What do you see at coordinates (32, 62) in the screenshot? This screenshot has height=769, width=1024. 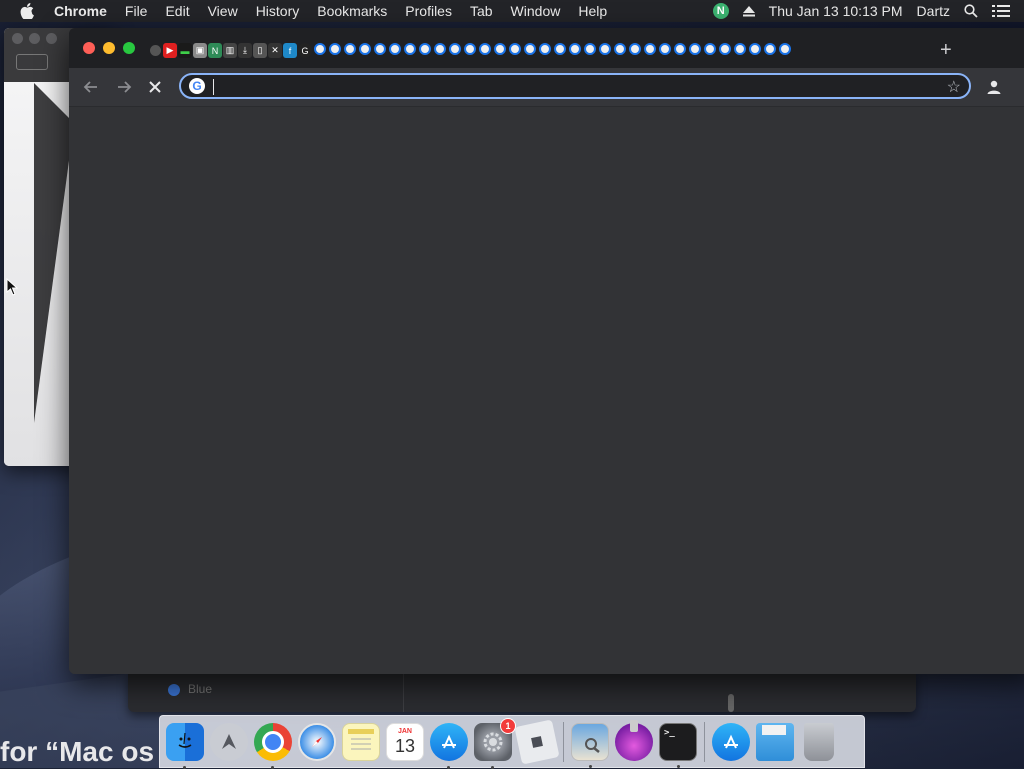 I see `sidebar-toggle-icon` at bounding box center [32, 62].